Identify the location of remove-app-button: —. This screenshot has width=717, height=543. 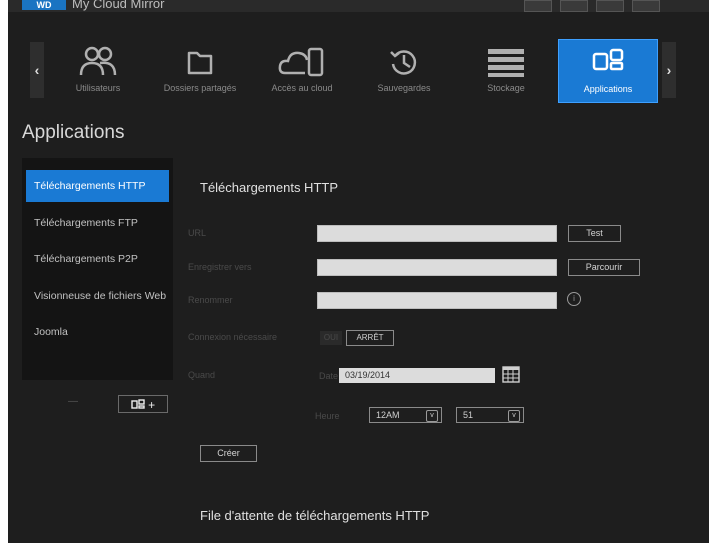
(73, 401).